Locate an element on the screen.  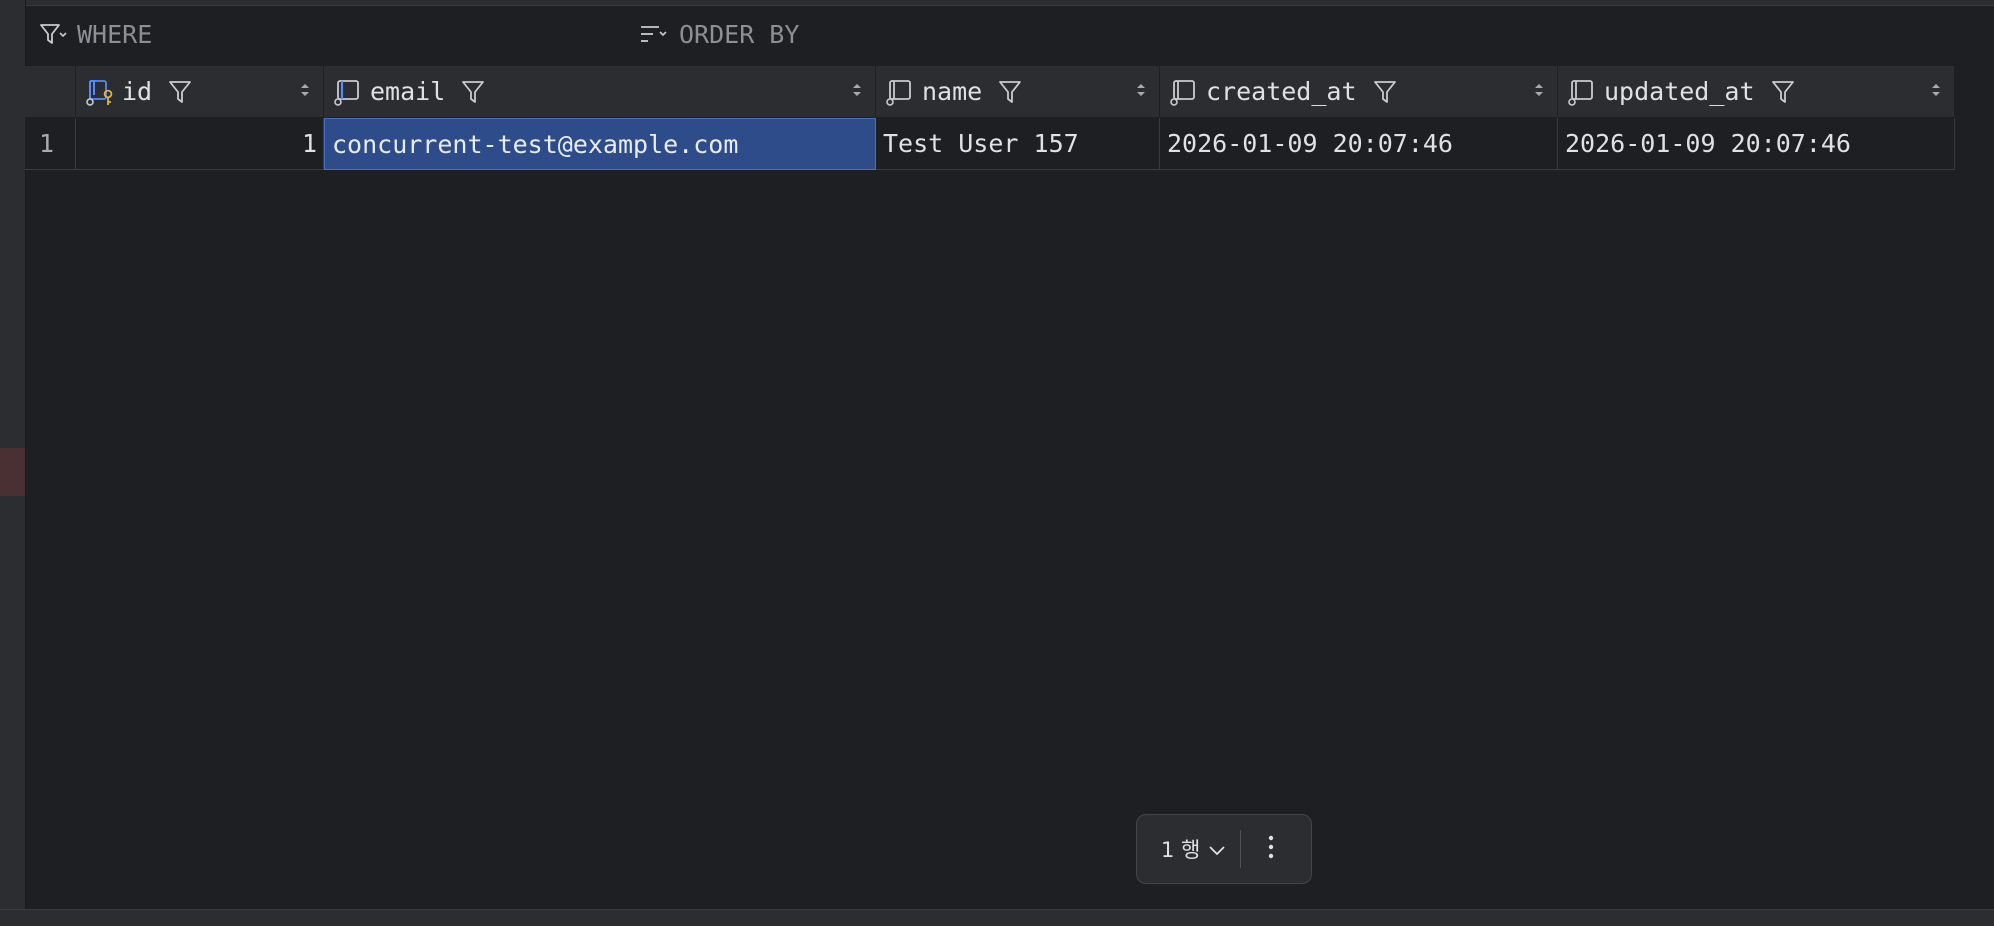
cell-created-at: 2026-01-09 20:07:46 is located at coordinates (1359, 144).